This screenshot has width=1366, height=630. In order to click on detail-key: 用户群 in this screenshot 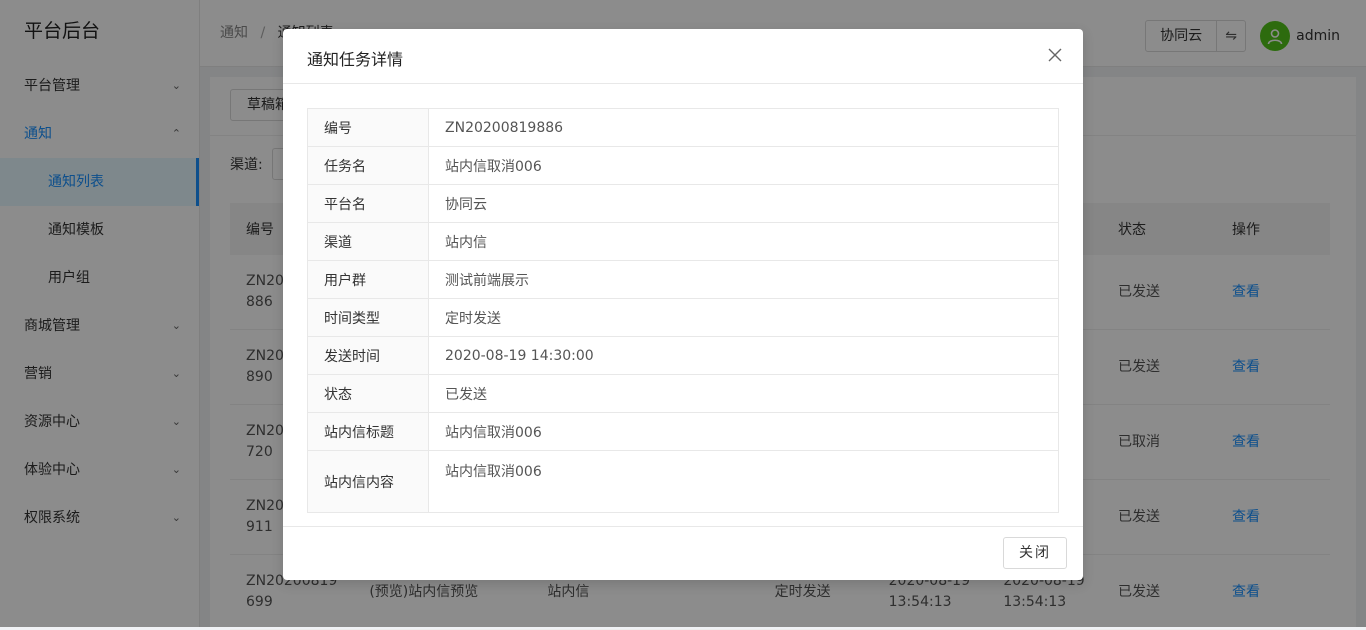, I will do `click(368, 279)`.